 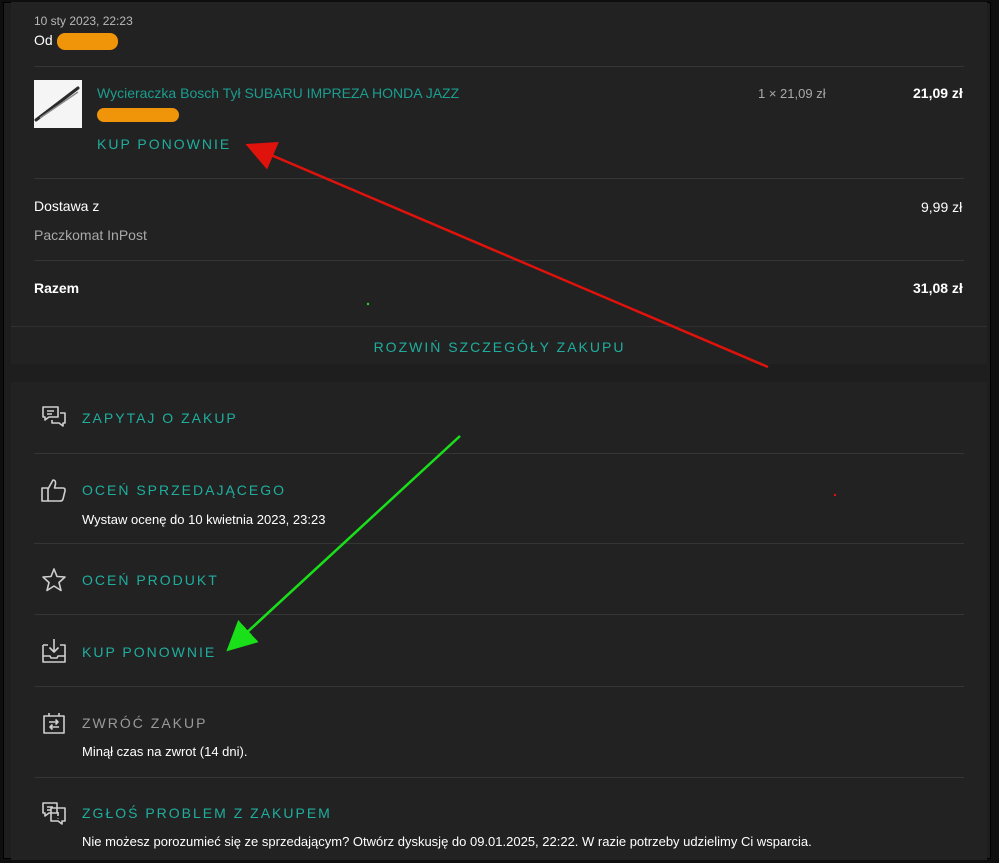 What do you see at coordinates (83, 21) in the screenshot?
I see `order-date: 10 sty 2023, 22:23` at bounding box center [83, 21].